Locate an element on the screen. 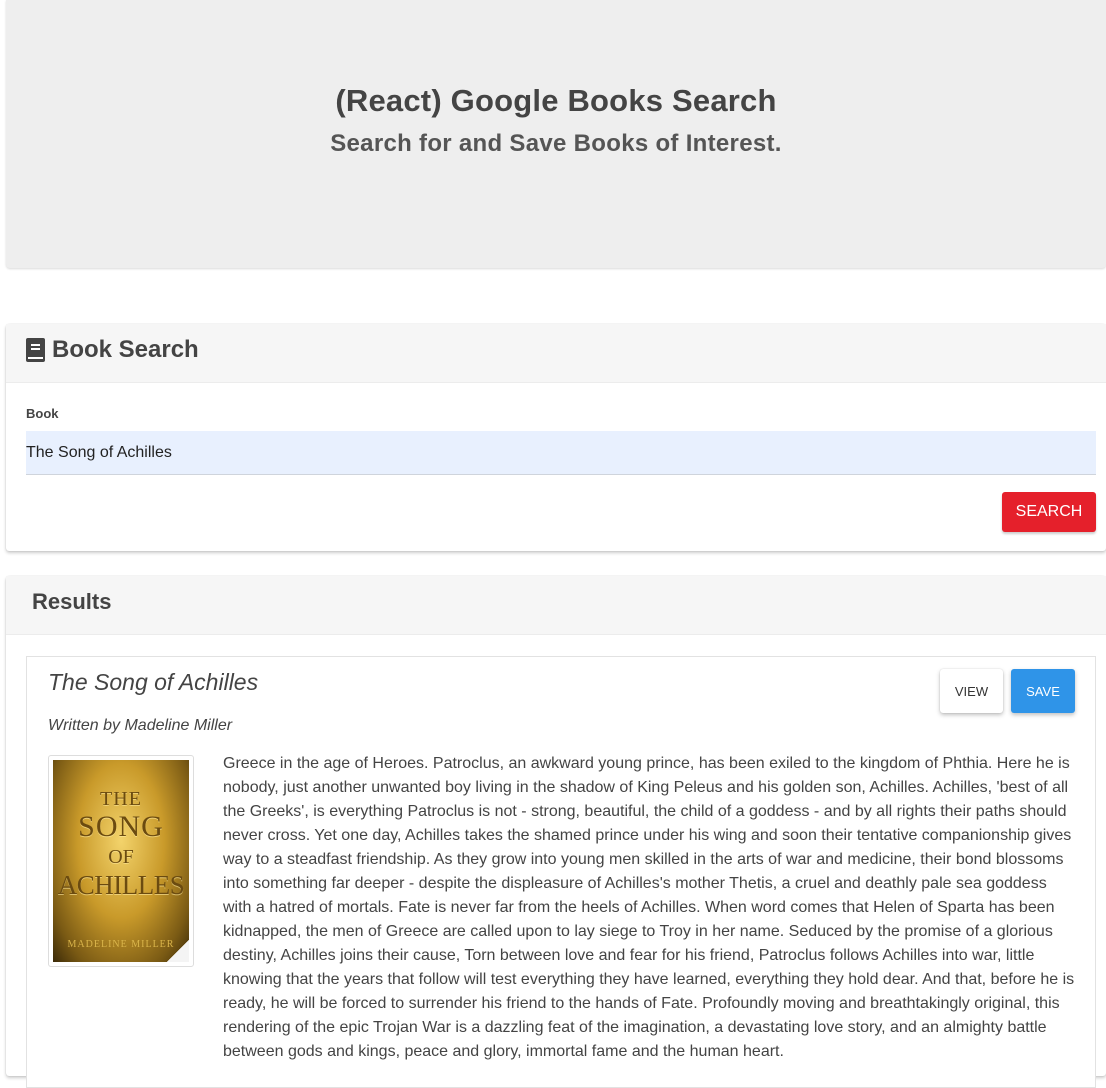  results-heading: Results is located at coordinates (72, 601).